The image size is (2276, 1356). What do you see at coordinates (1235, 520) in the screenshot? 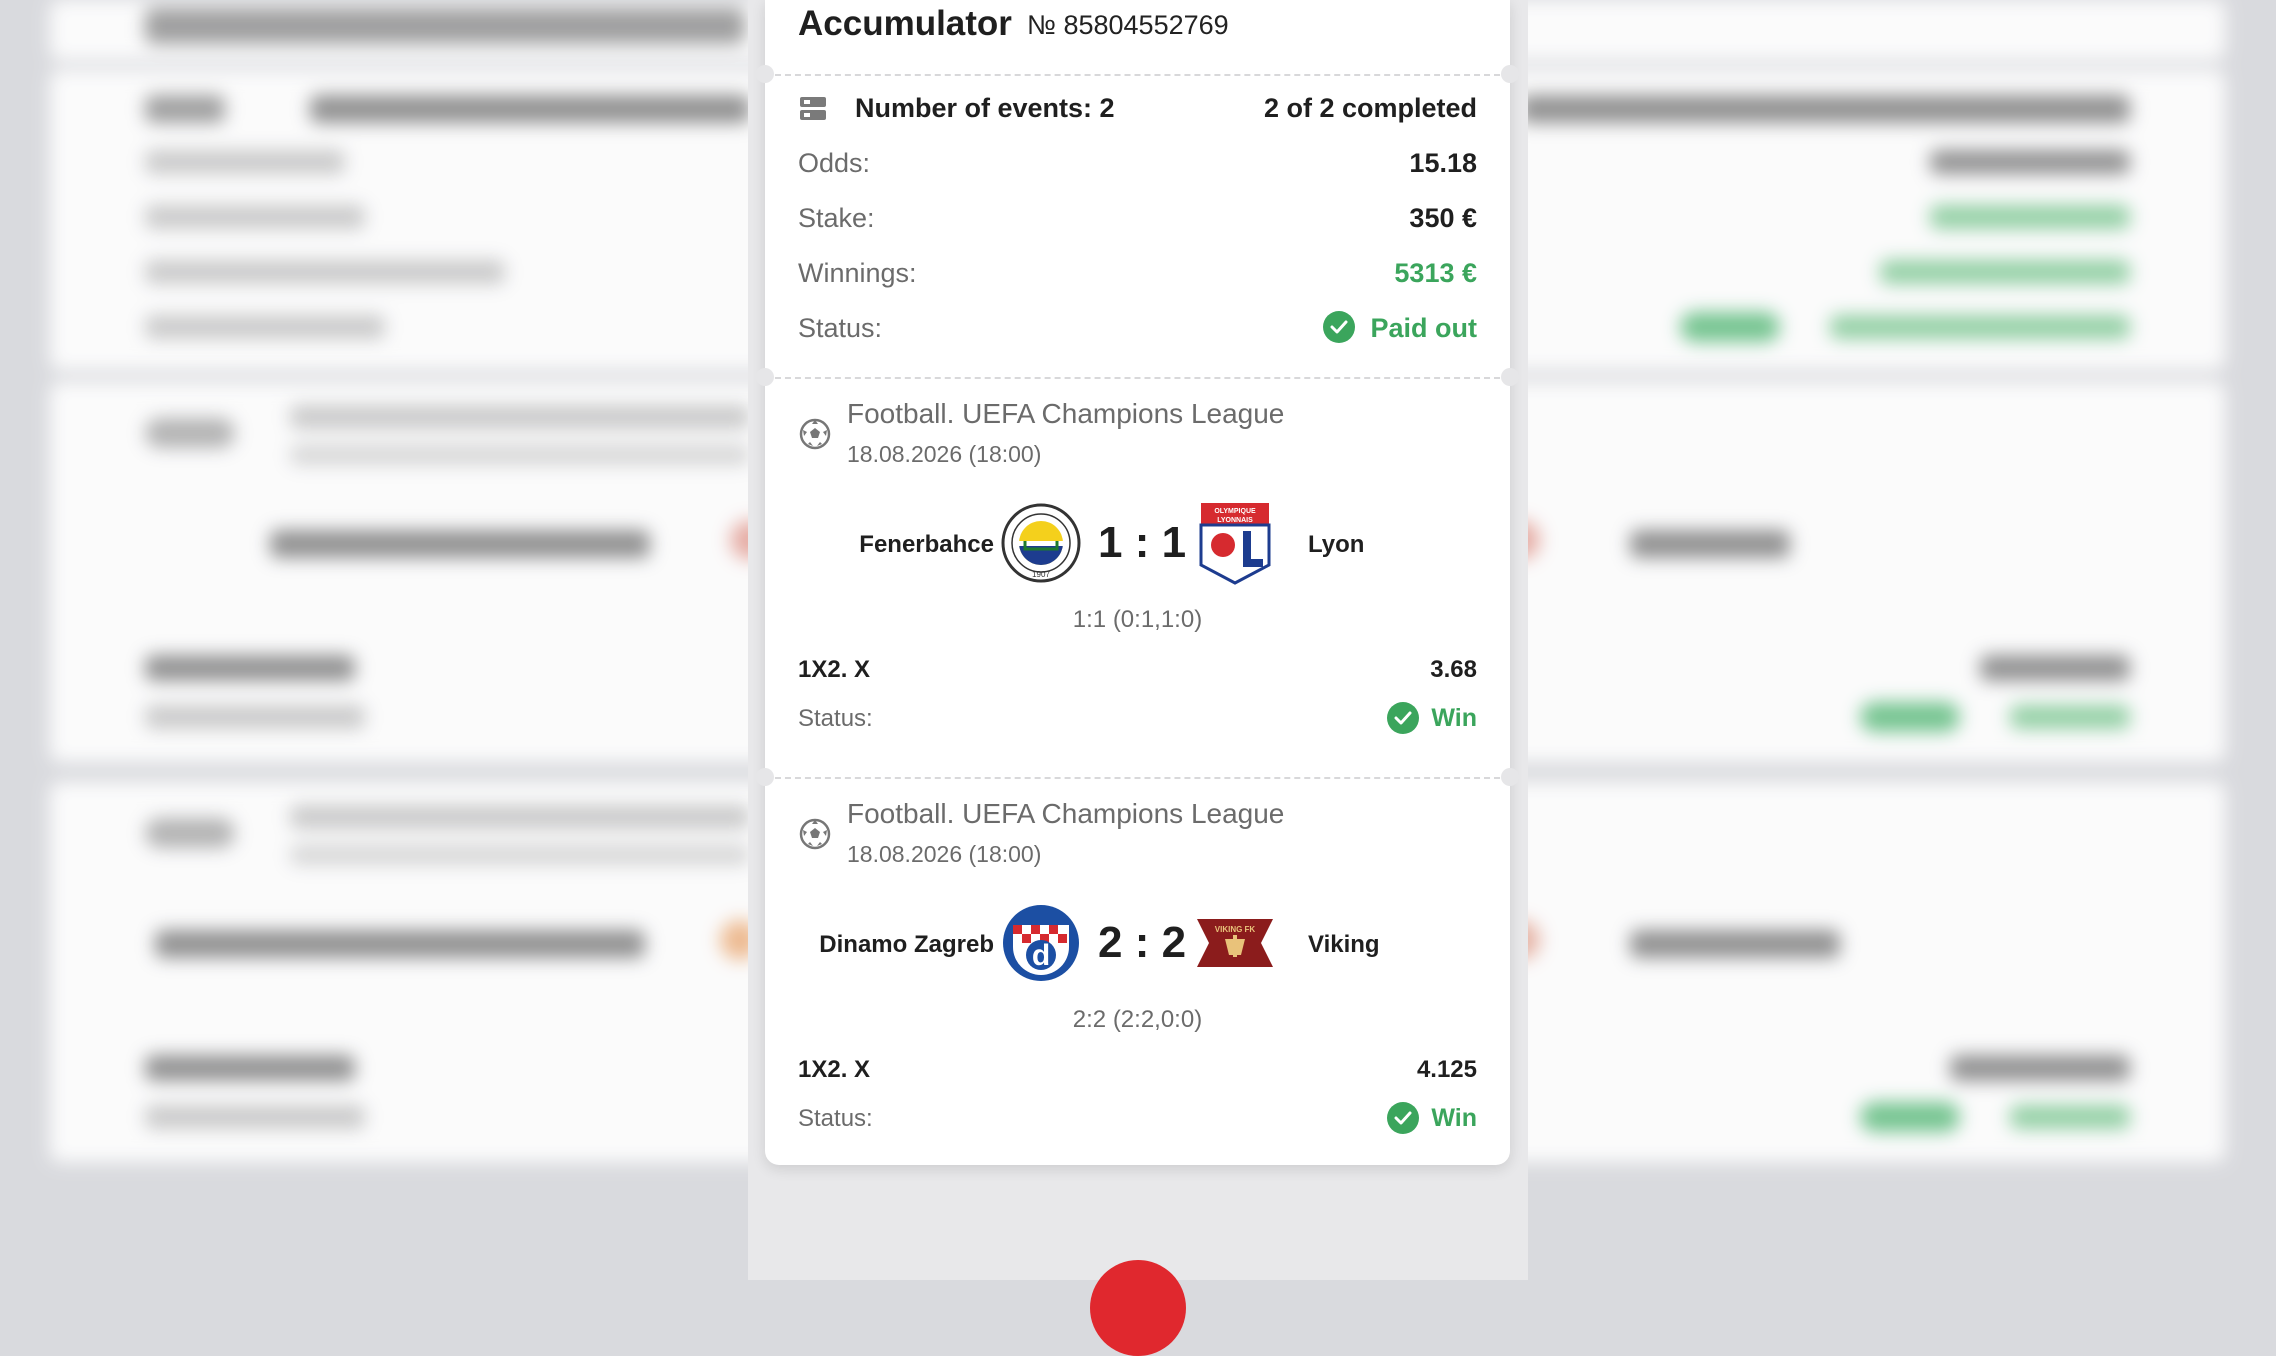
I see `svg-text: LYONNAIS` at bounding box center [1235, 520].